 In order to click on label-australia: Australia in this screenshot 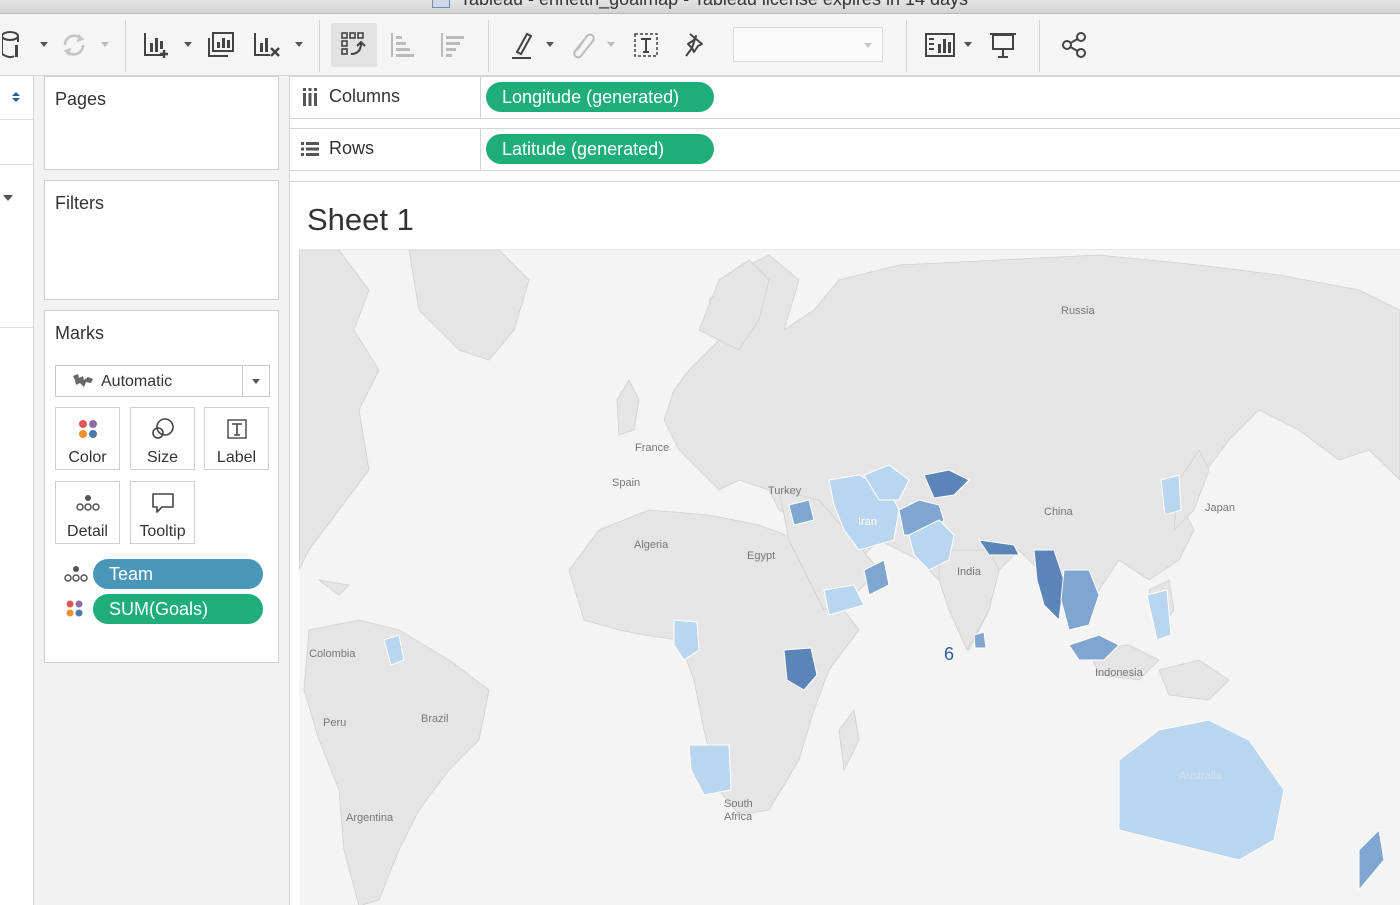, I will do `click(1201, 776)`.